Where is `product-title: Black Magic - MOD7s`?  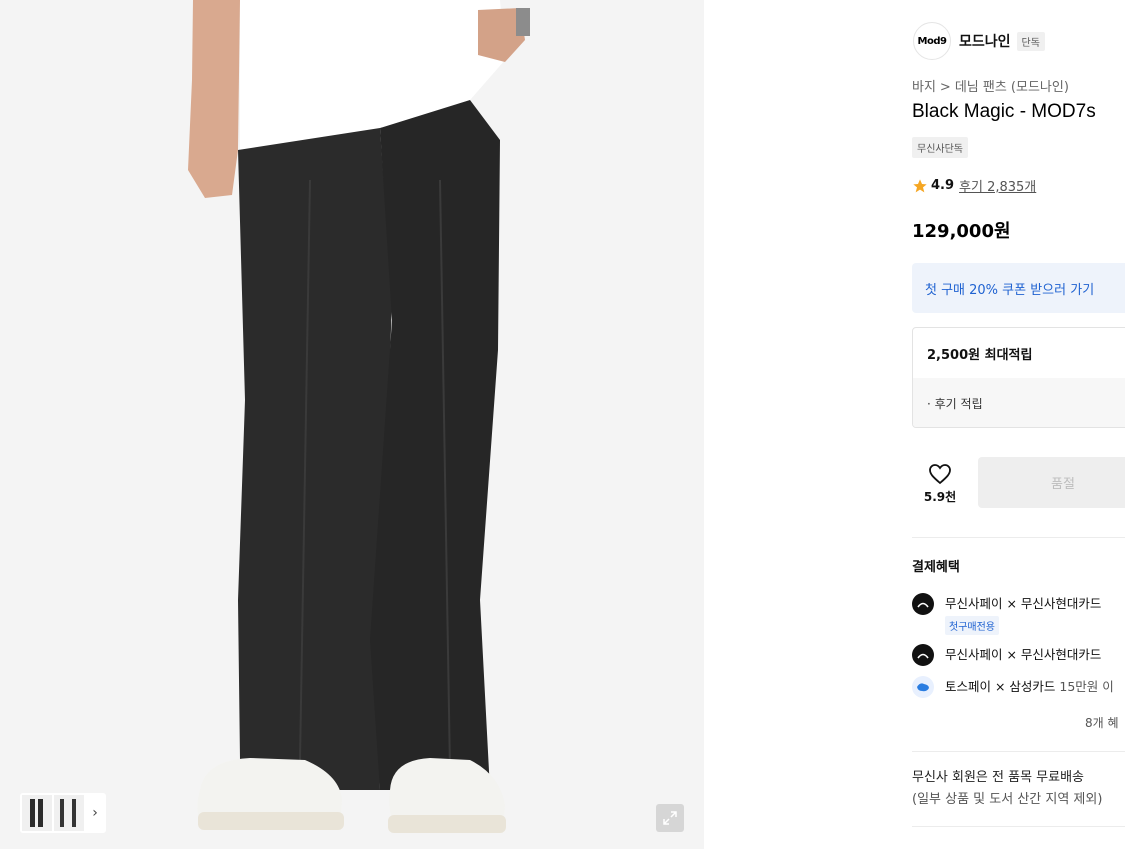 product-title: Black Magic - MOD7s is located at coordinates (1004, 111).